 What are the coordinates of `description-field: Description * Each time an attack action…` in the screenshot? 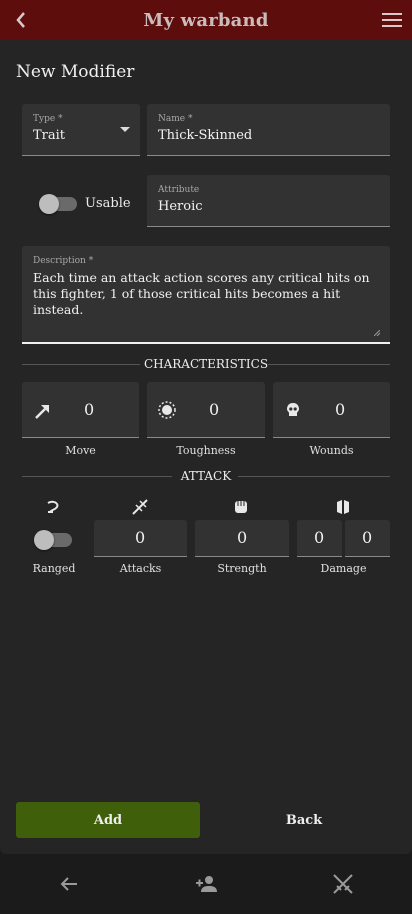 It's located at (206, 295).